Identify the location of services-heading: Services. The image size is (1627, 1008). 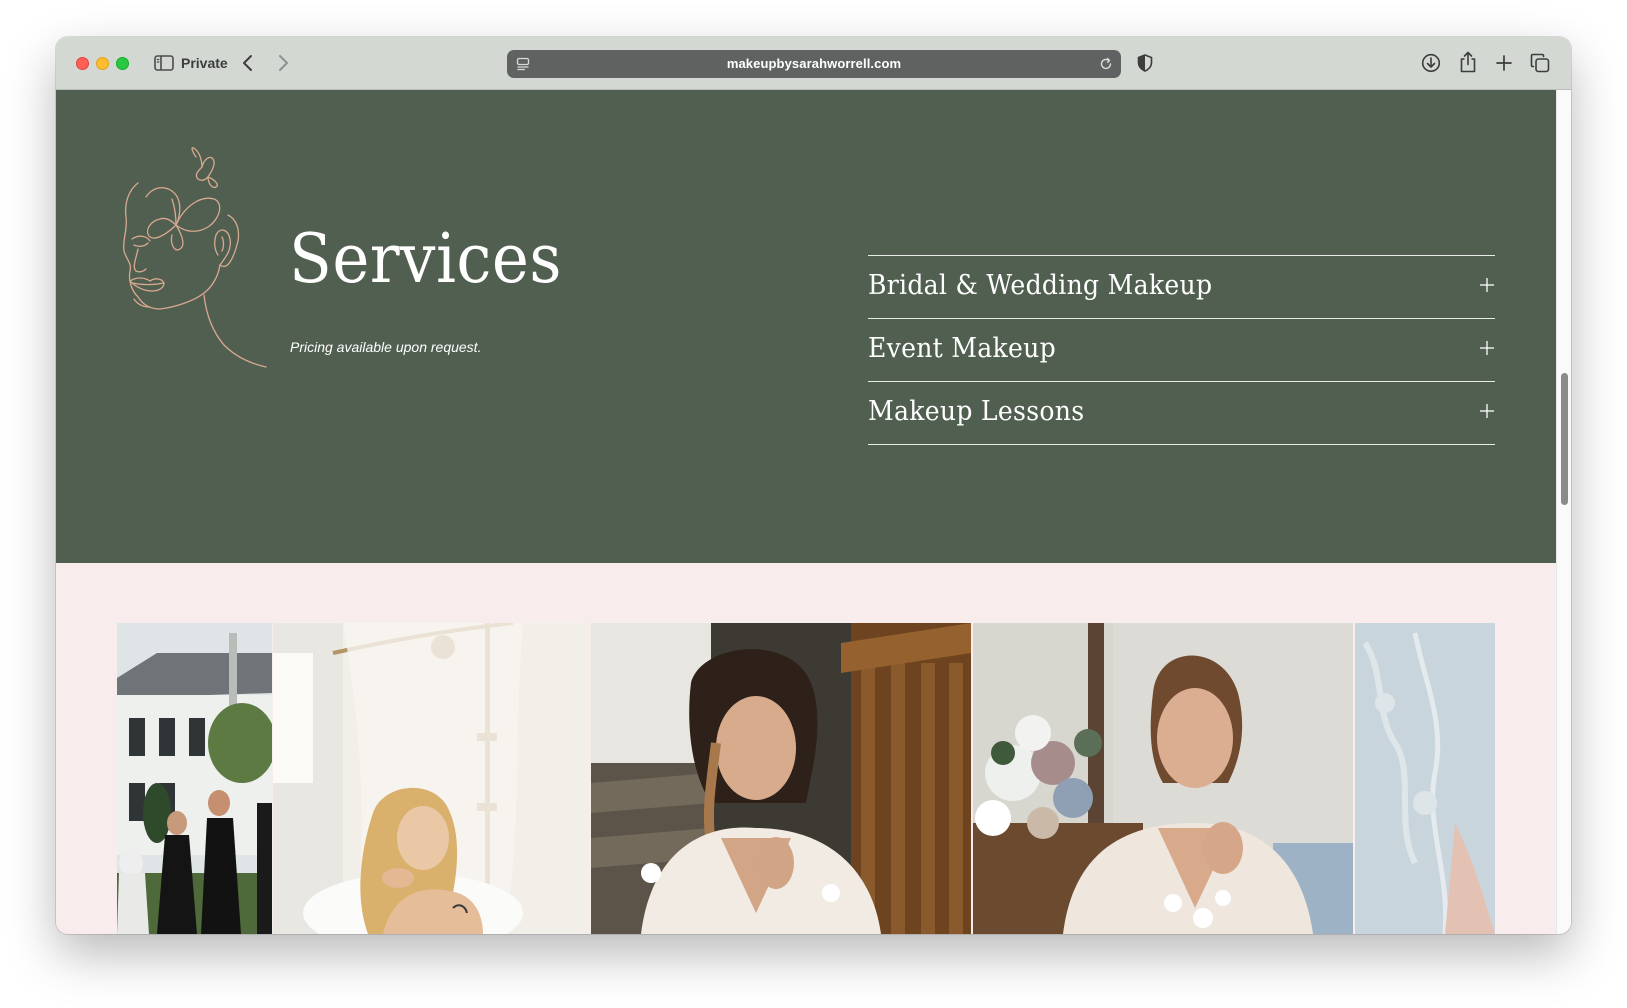
(425, 259).